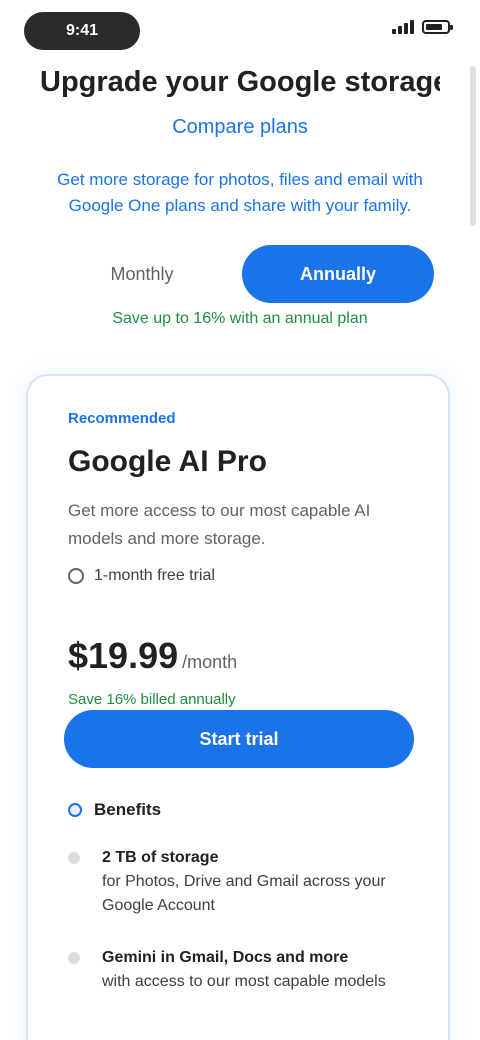 This screenshot has width=480, height=1040. I want to click on feature-description: with access to our most capable models, so click(244, 981).